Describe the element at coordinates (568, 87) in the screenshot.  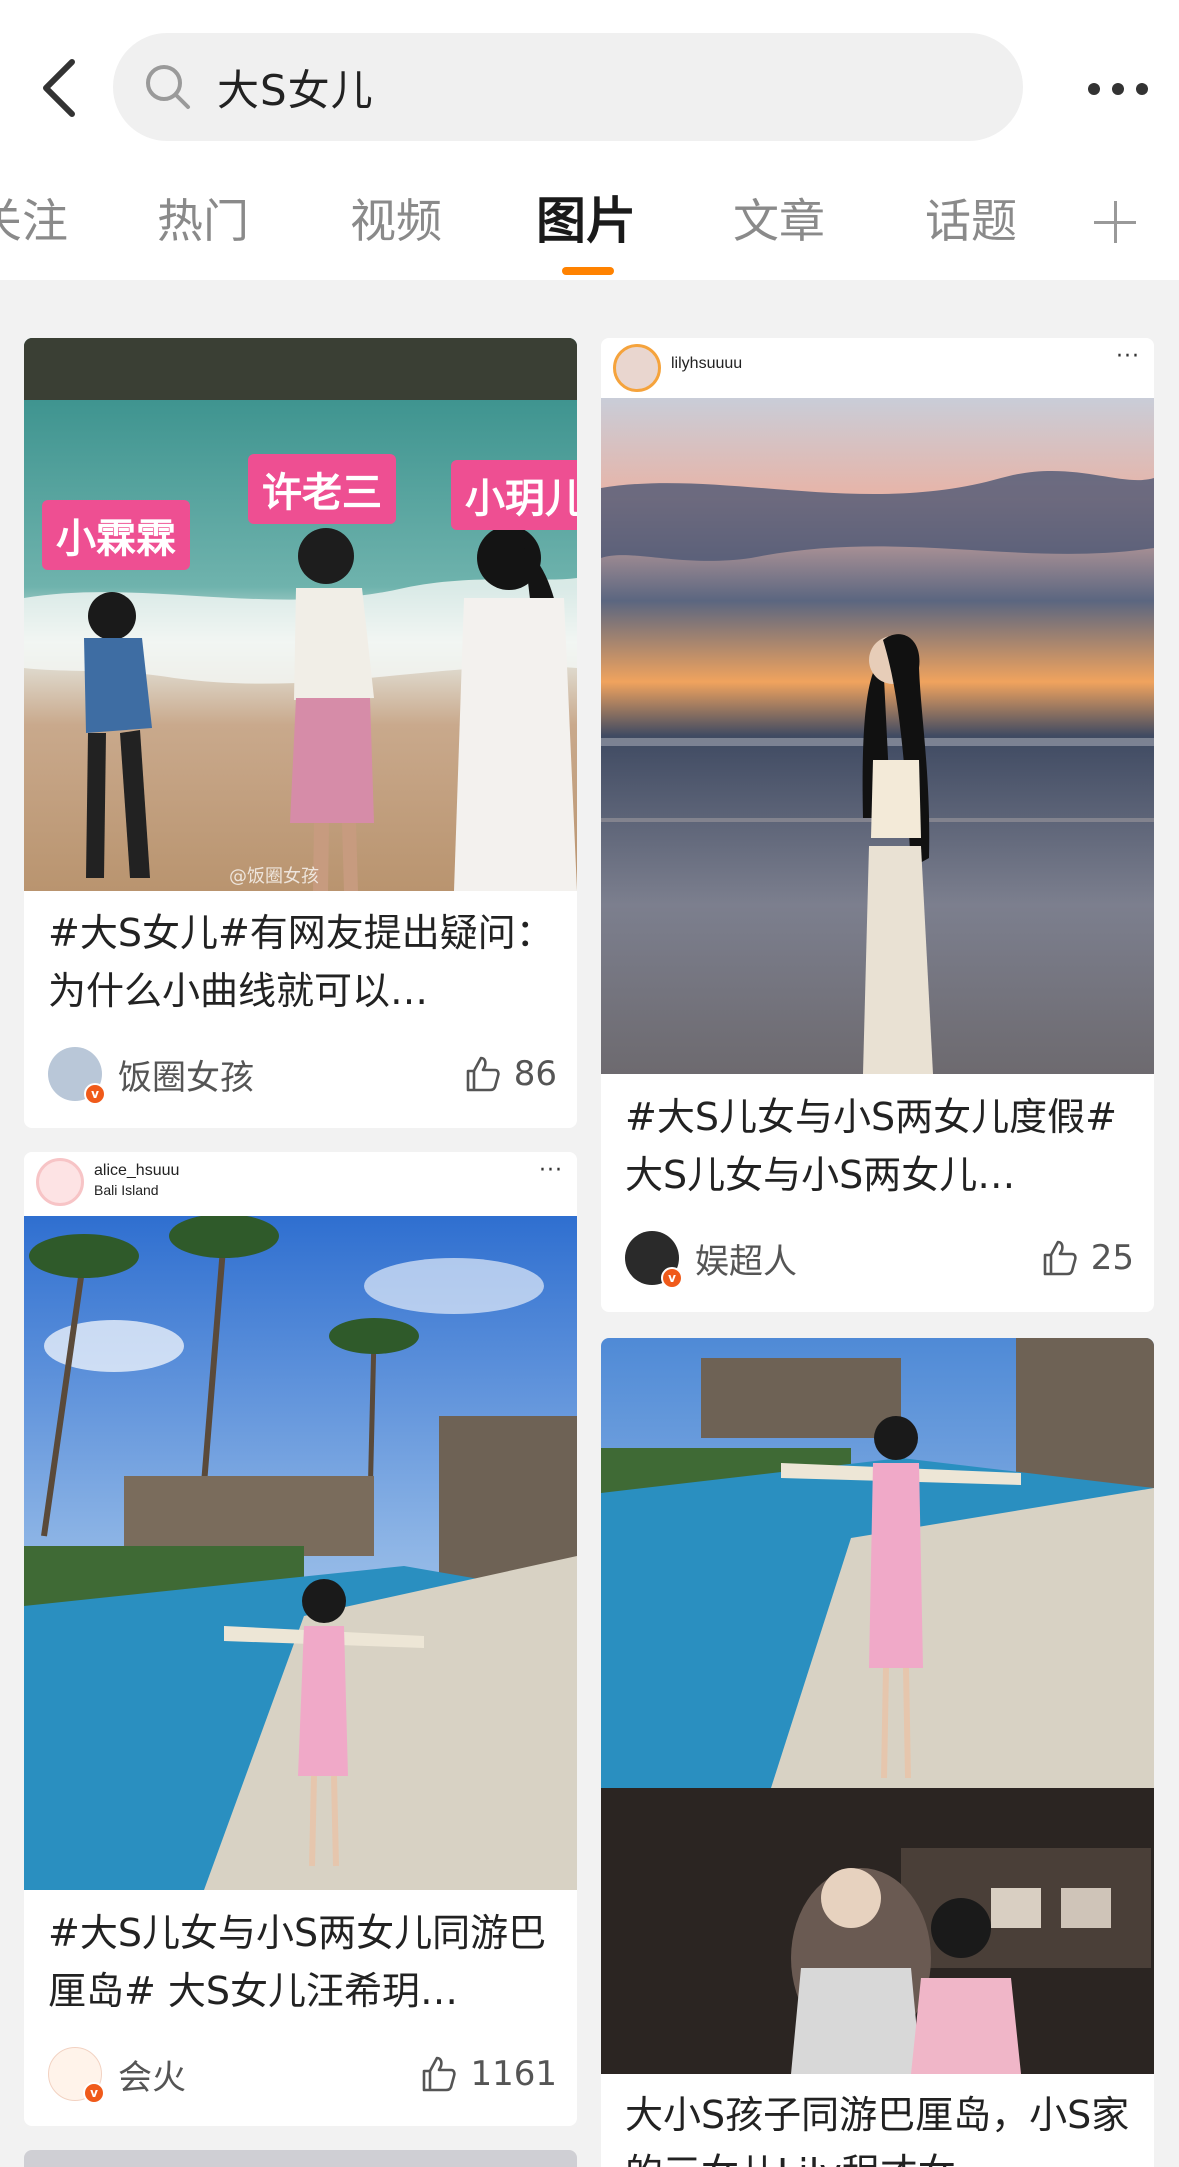
I see `search-input: 大S女儿` at that location.